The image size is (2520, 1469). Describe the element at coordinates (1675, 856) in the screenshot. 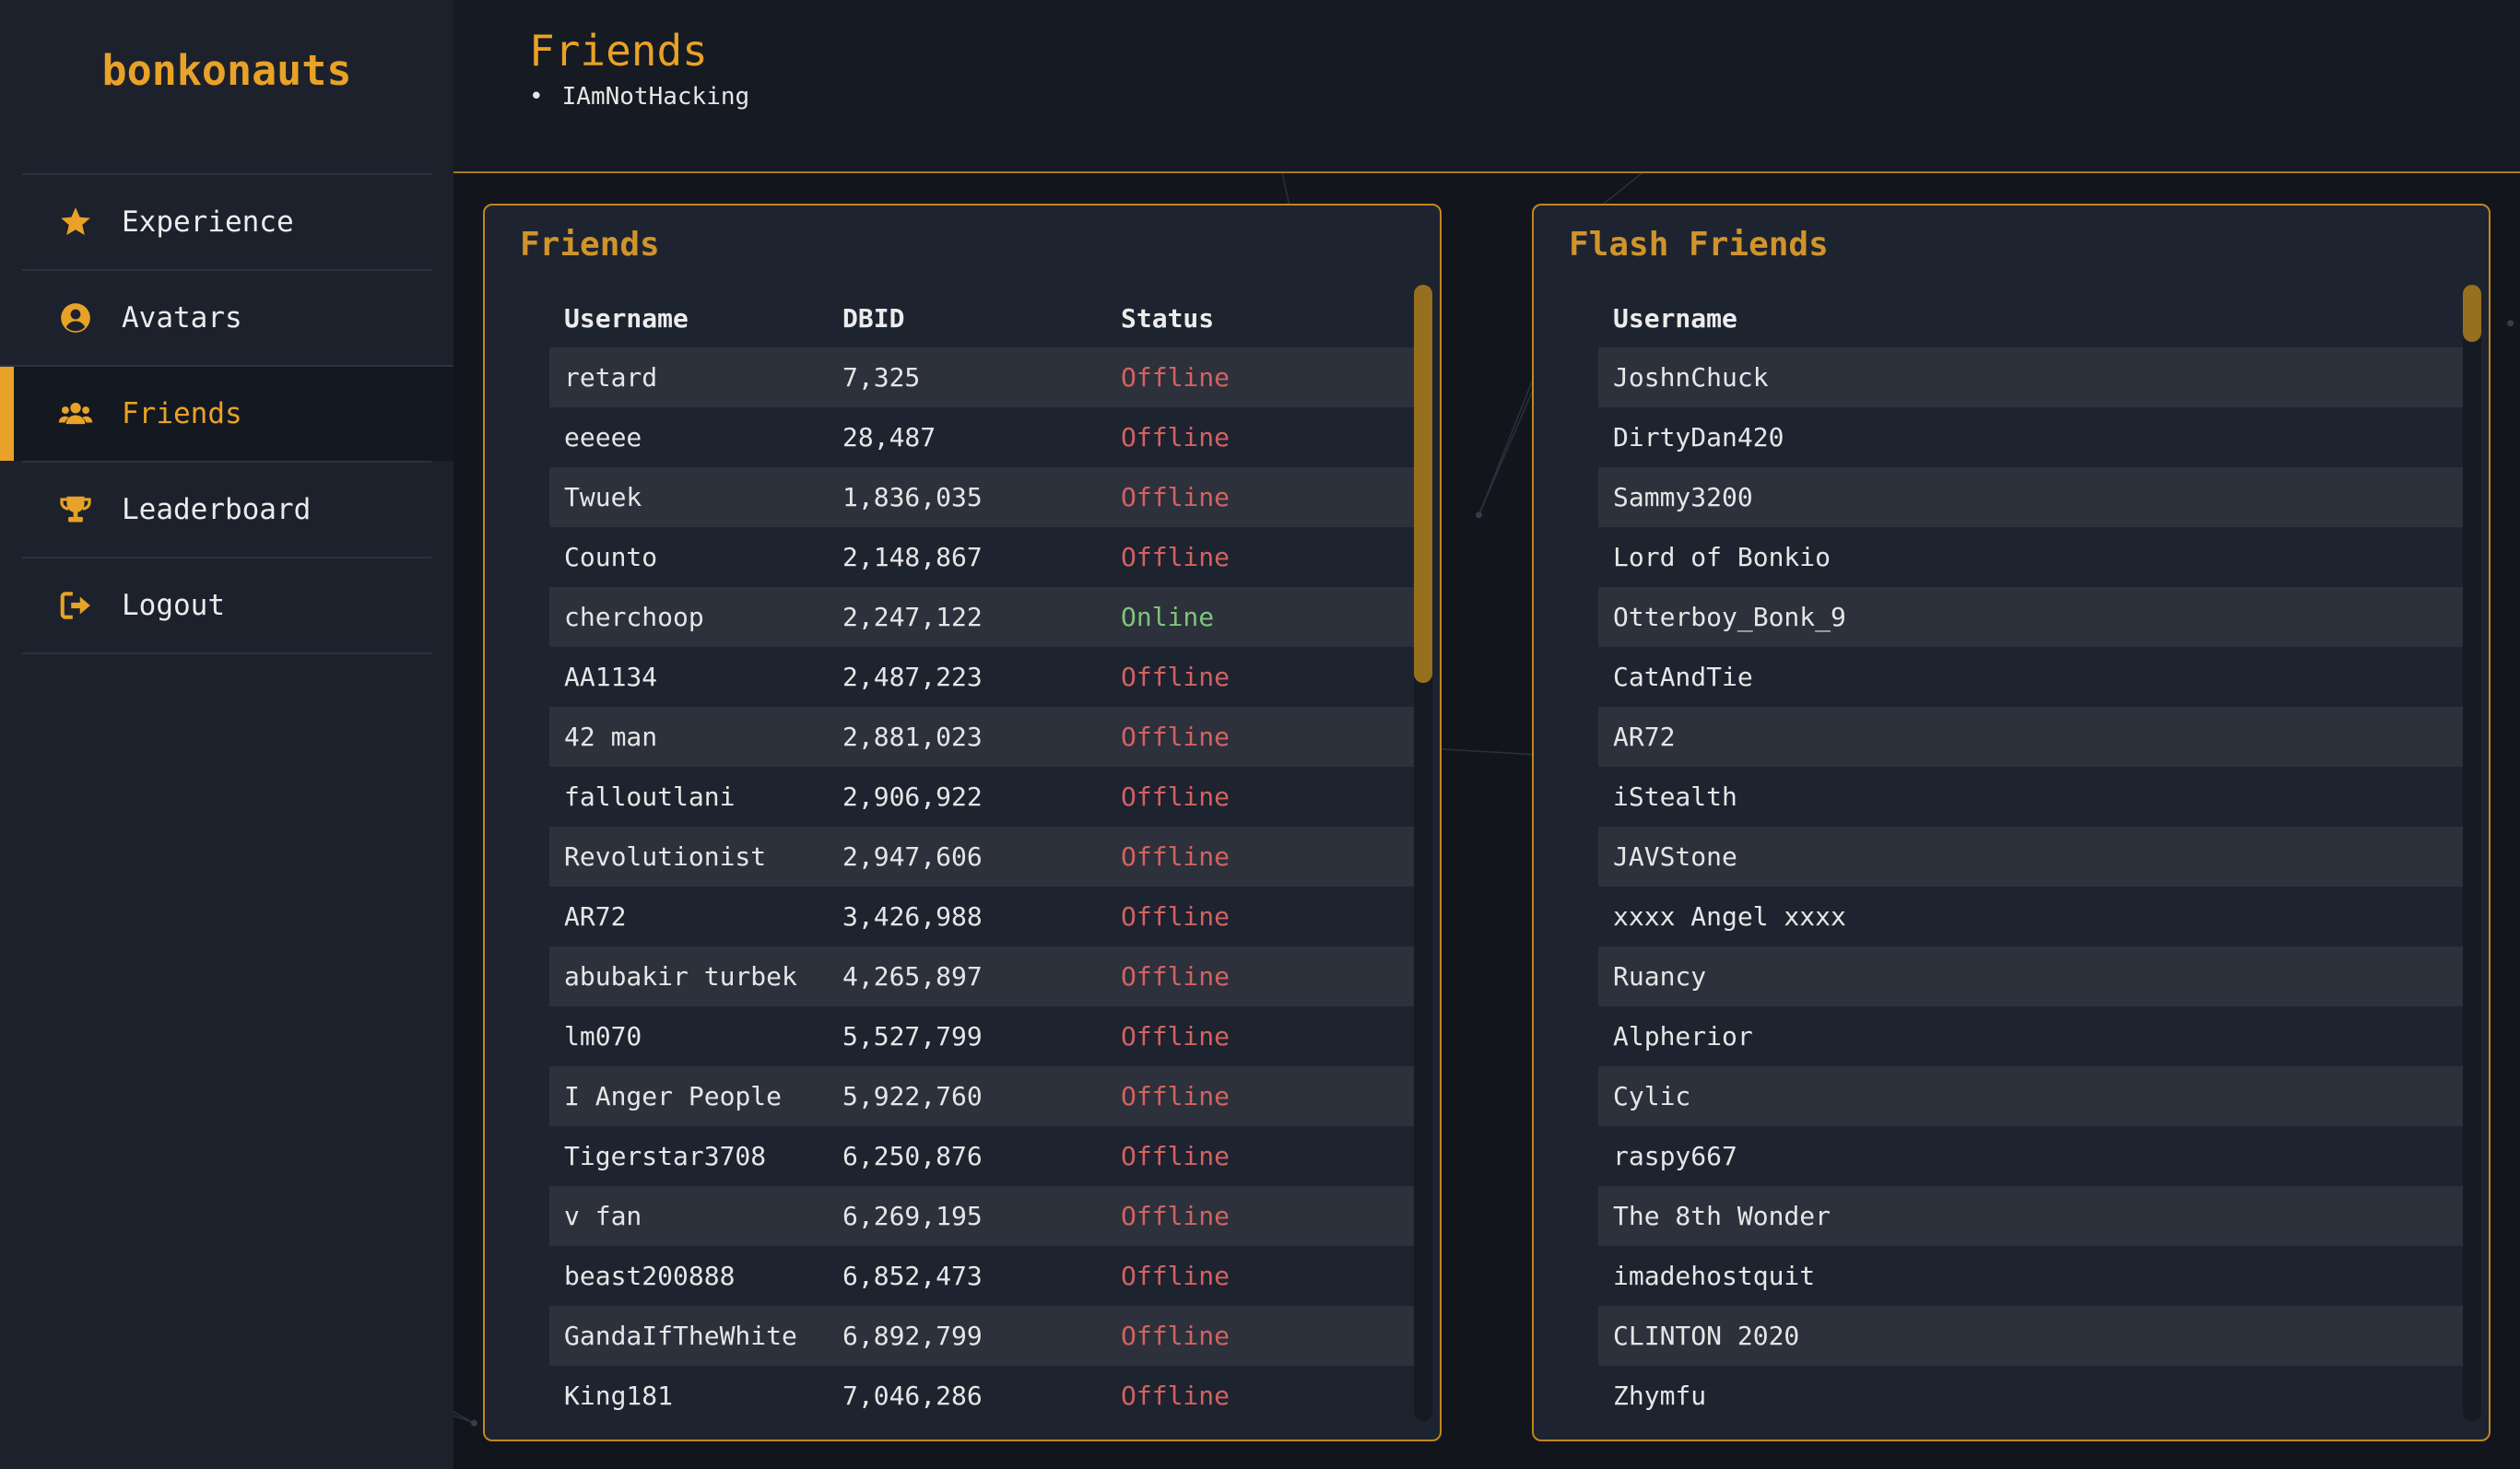

I see `flash-friend-username: JAVStone` at that location.